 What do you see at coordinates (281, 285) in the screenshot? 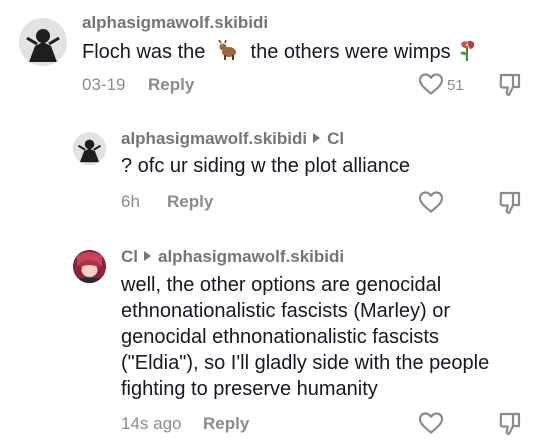
I see `comment-text-line: well, the other options are genocidal` at bounding box center [281, 285].